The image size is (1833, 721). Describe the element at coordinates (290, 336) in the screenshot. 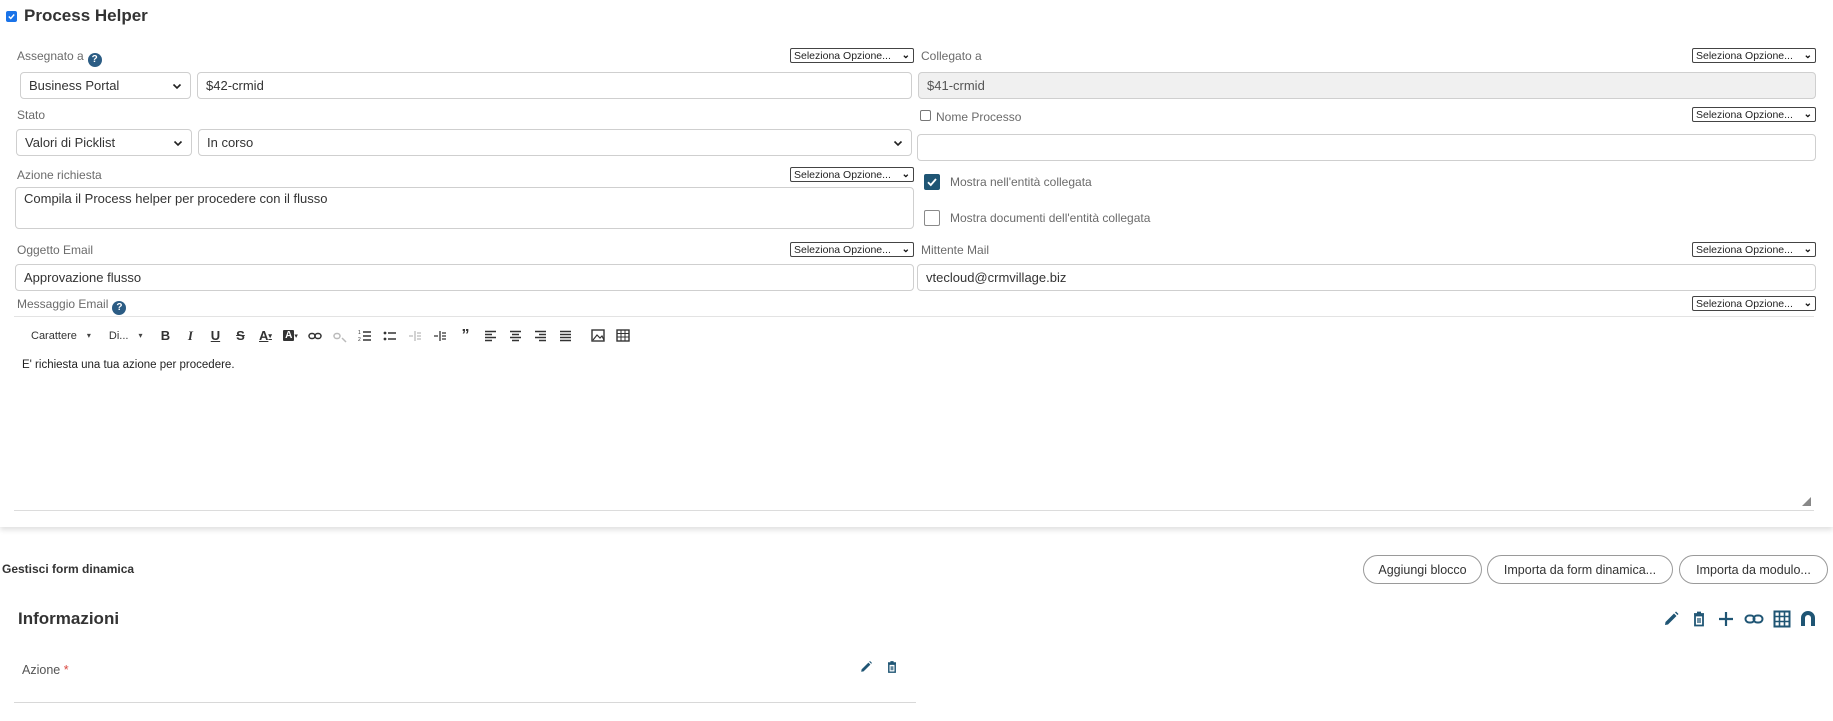

I see `background-color-icon: A ▾` at that location.